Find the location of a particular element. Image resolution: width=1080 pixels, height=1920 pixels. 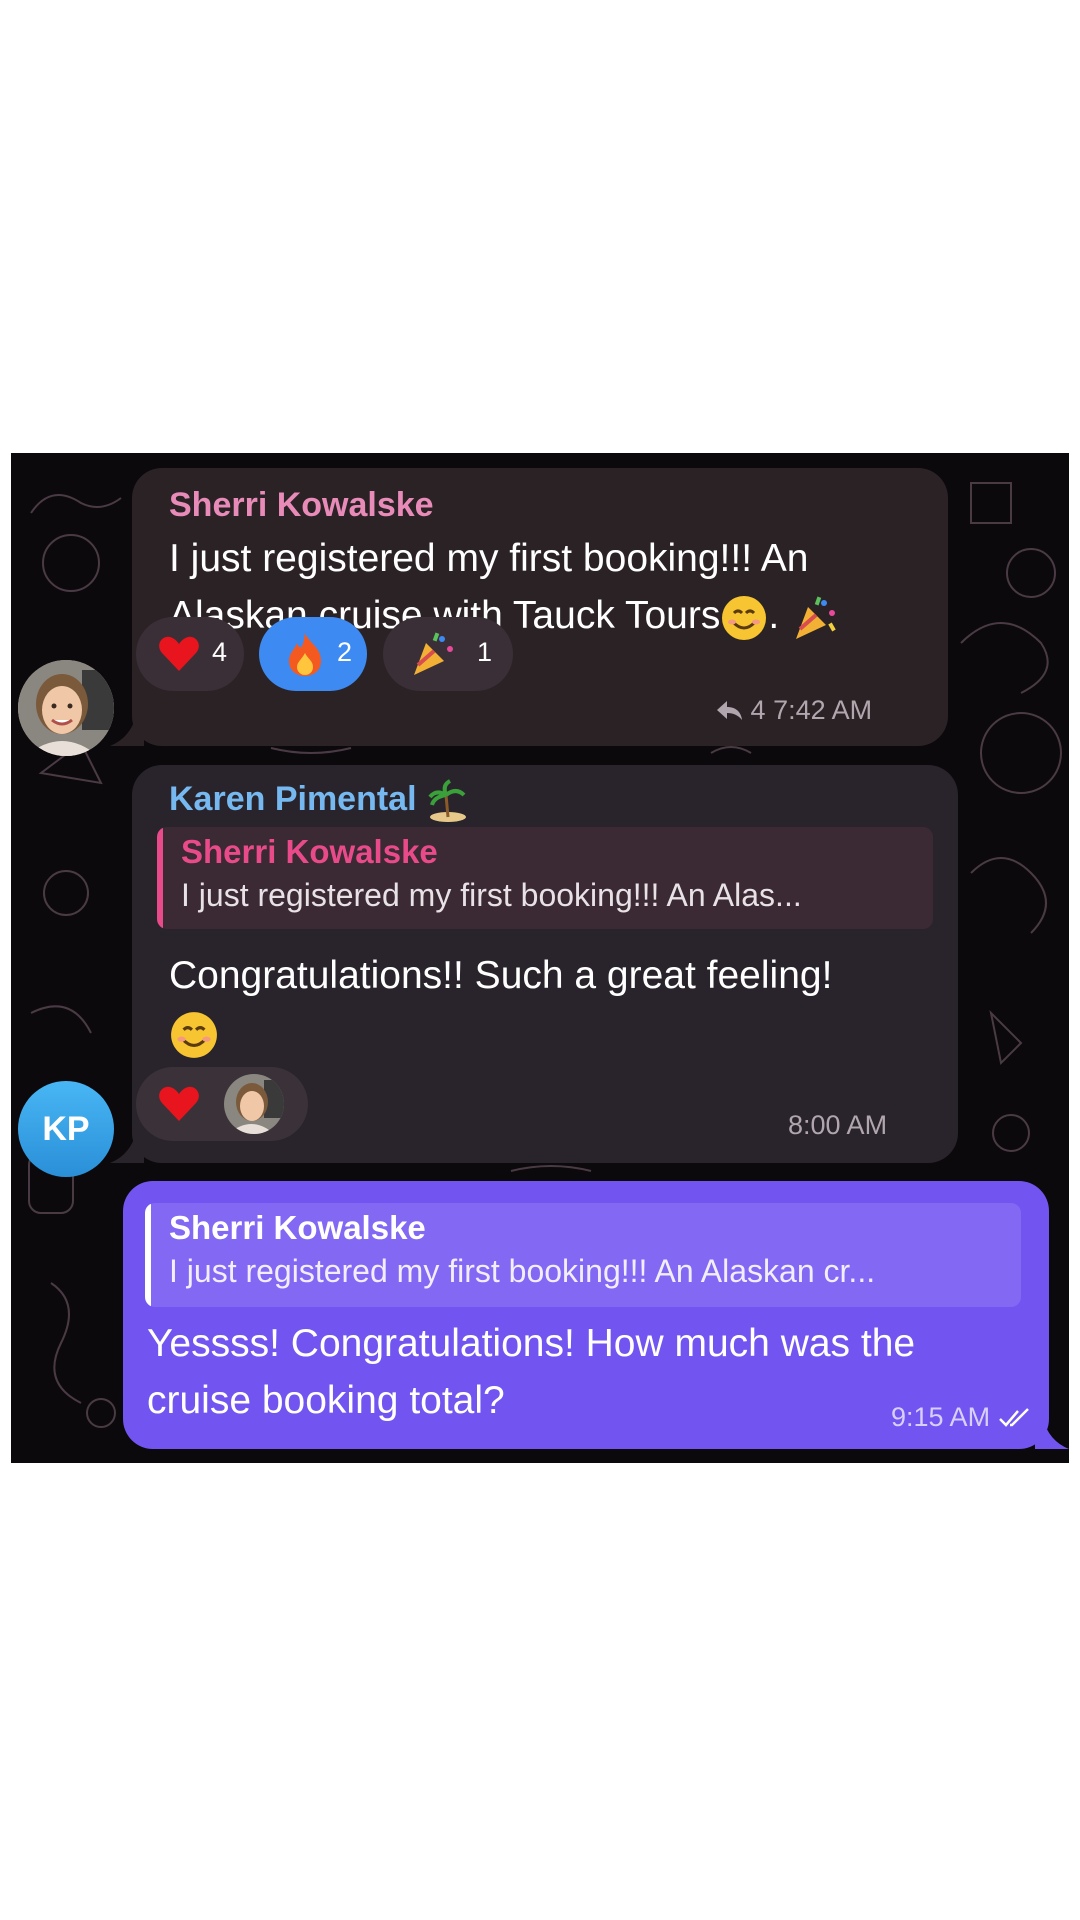

message-time: 8:00 AM is located at coordinates (838, 1125).